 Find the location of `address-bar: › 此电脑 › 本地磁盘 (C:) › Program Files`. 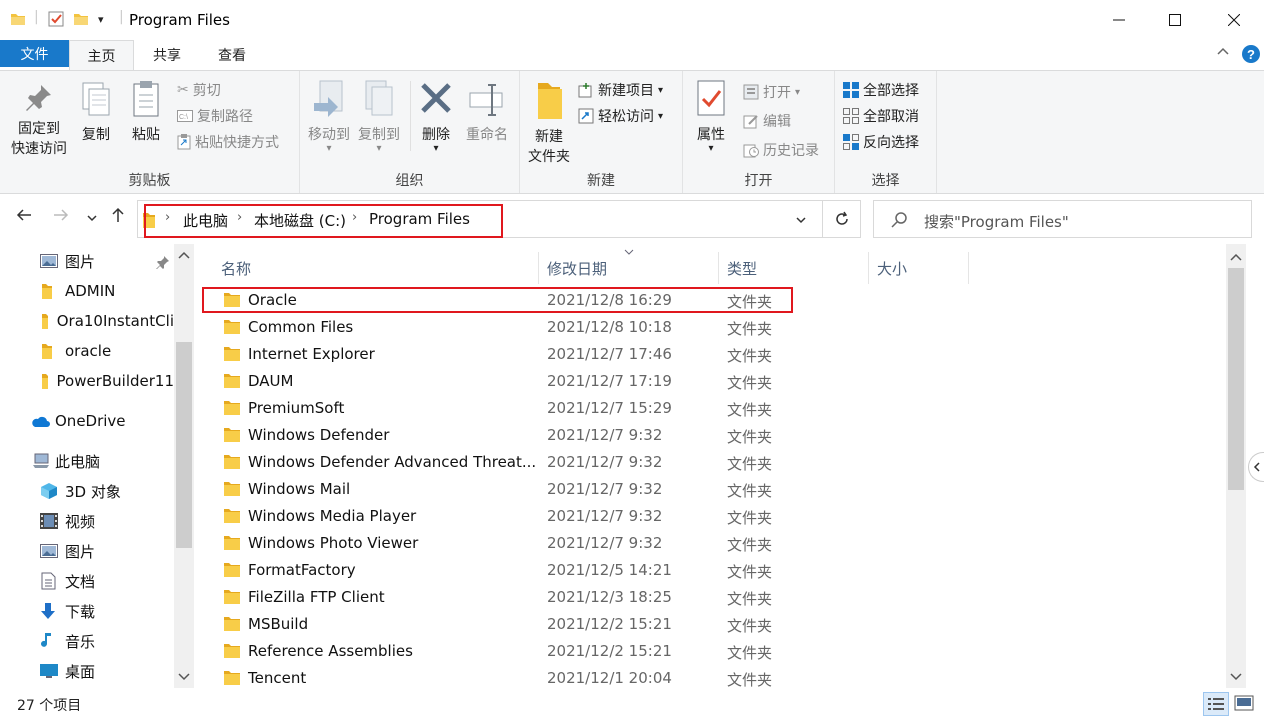

address-bar: › 此电脑 › 本地磁盘 (C:) › Program Files is located at coordinates (480, 219).